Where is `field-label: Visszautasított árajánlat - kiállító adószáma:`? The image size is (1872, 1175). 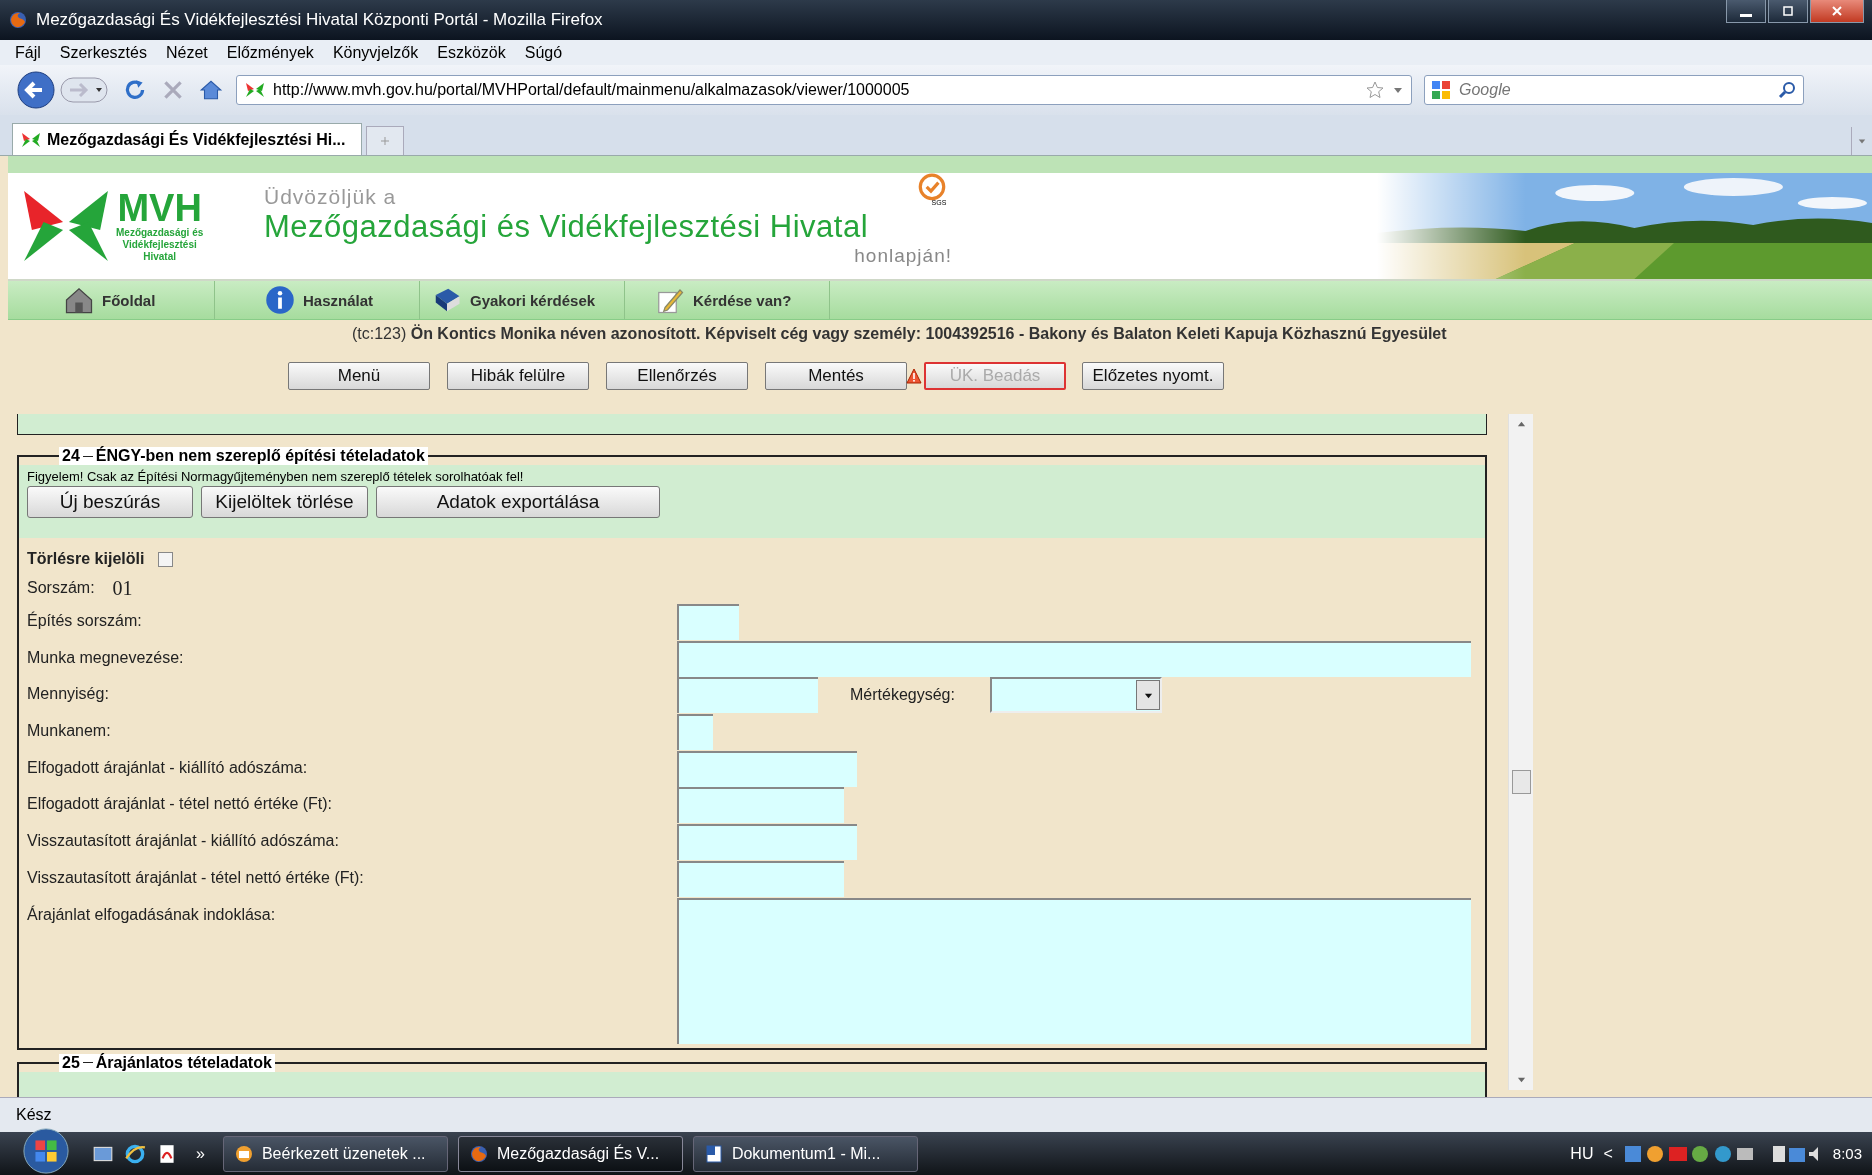 field-label: Visszautasított árajánlat - kiállító adószáma: is located at coordinates (183, 841).